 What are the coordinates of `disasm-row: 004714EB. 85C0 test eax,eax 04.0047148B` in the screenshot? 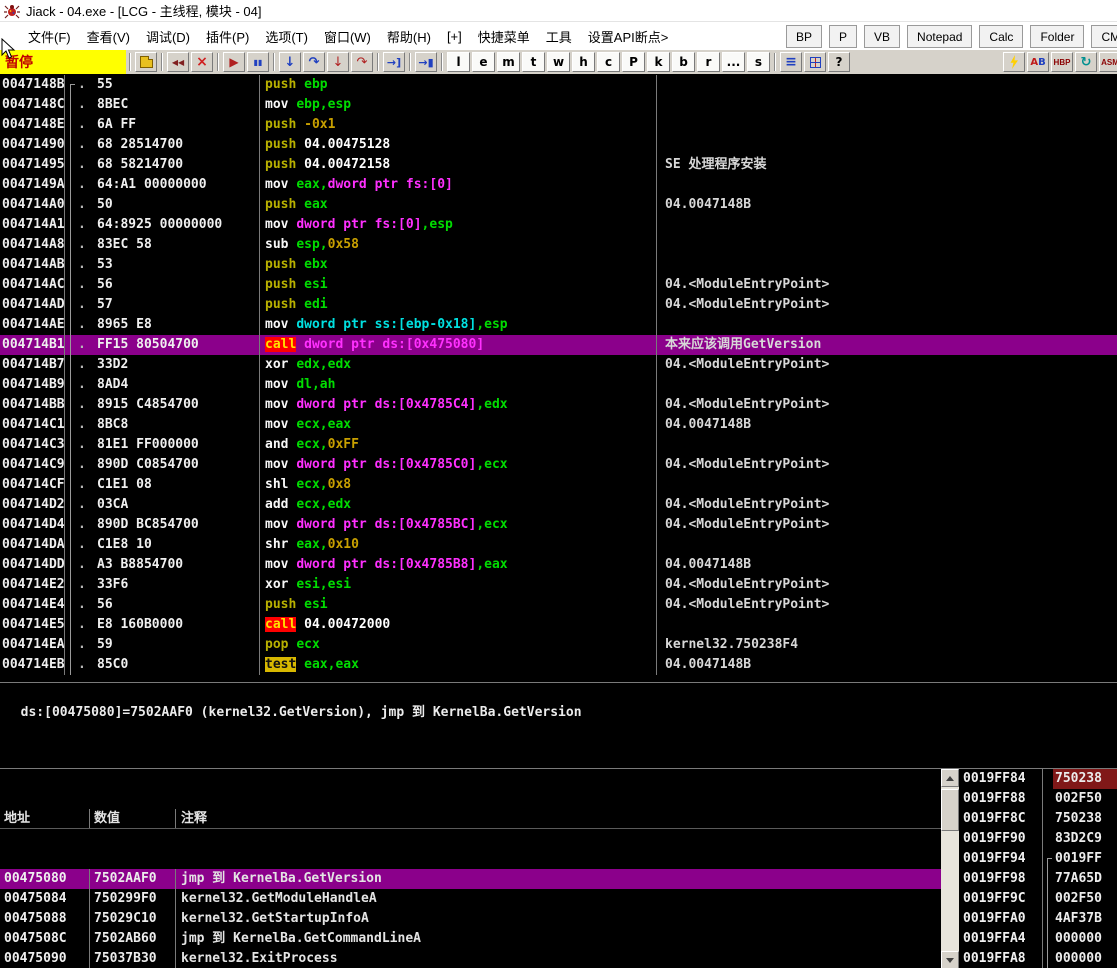 It's located at (558, 665).